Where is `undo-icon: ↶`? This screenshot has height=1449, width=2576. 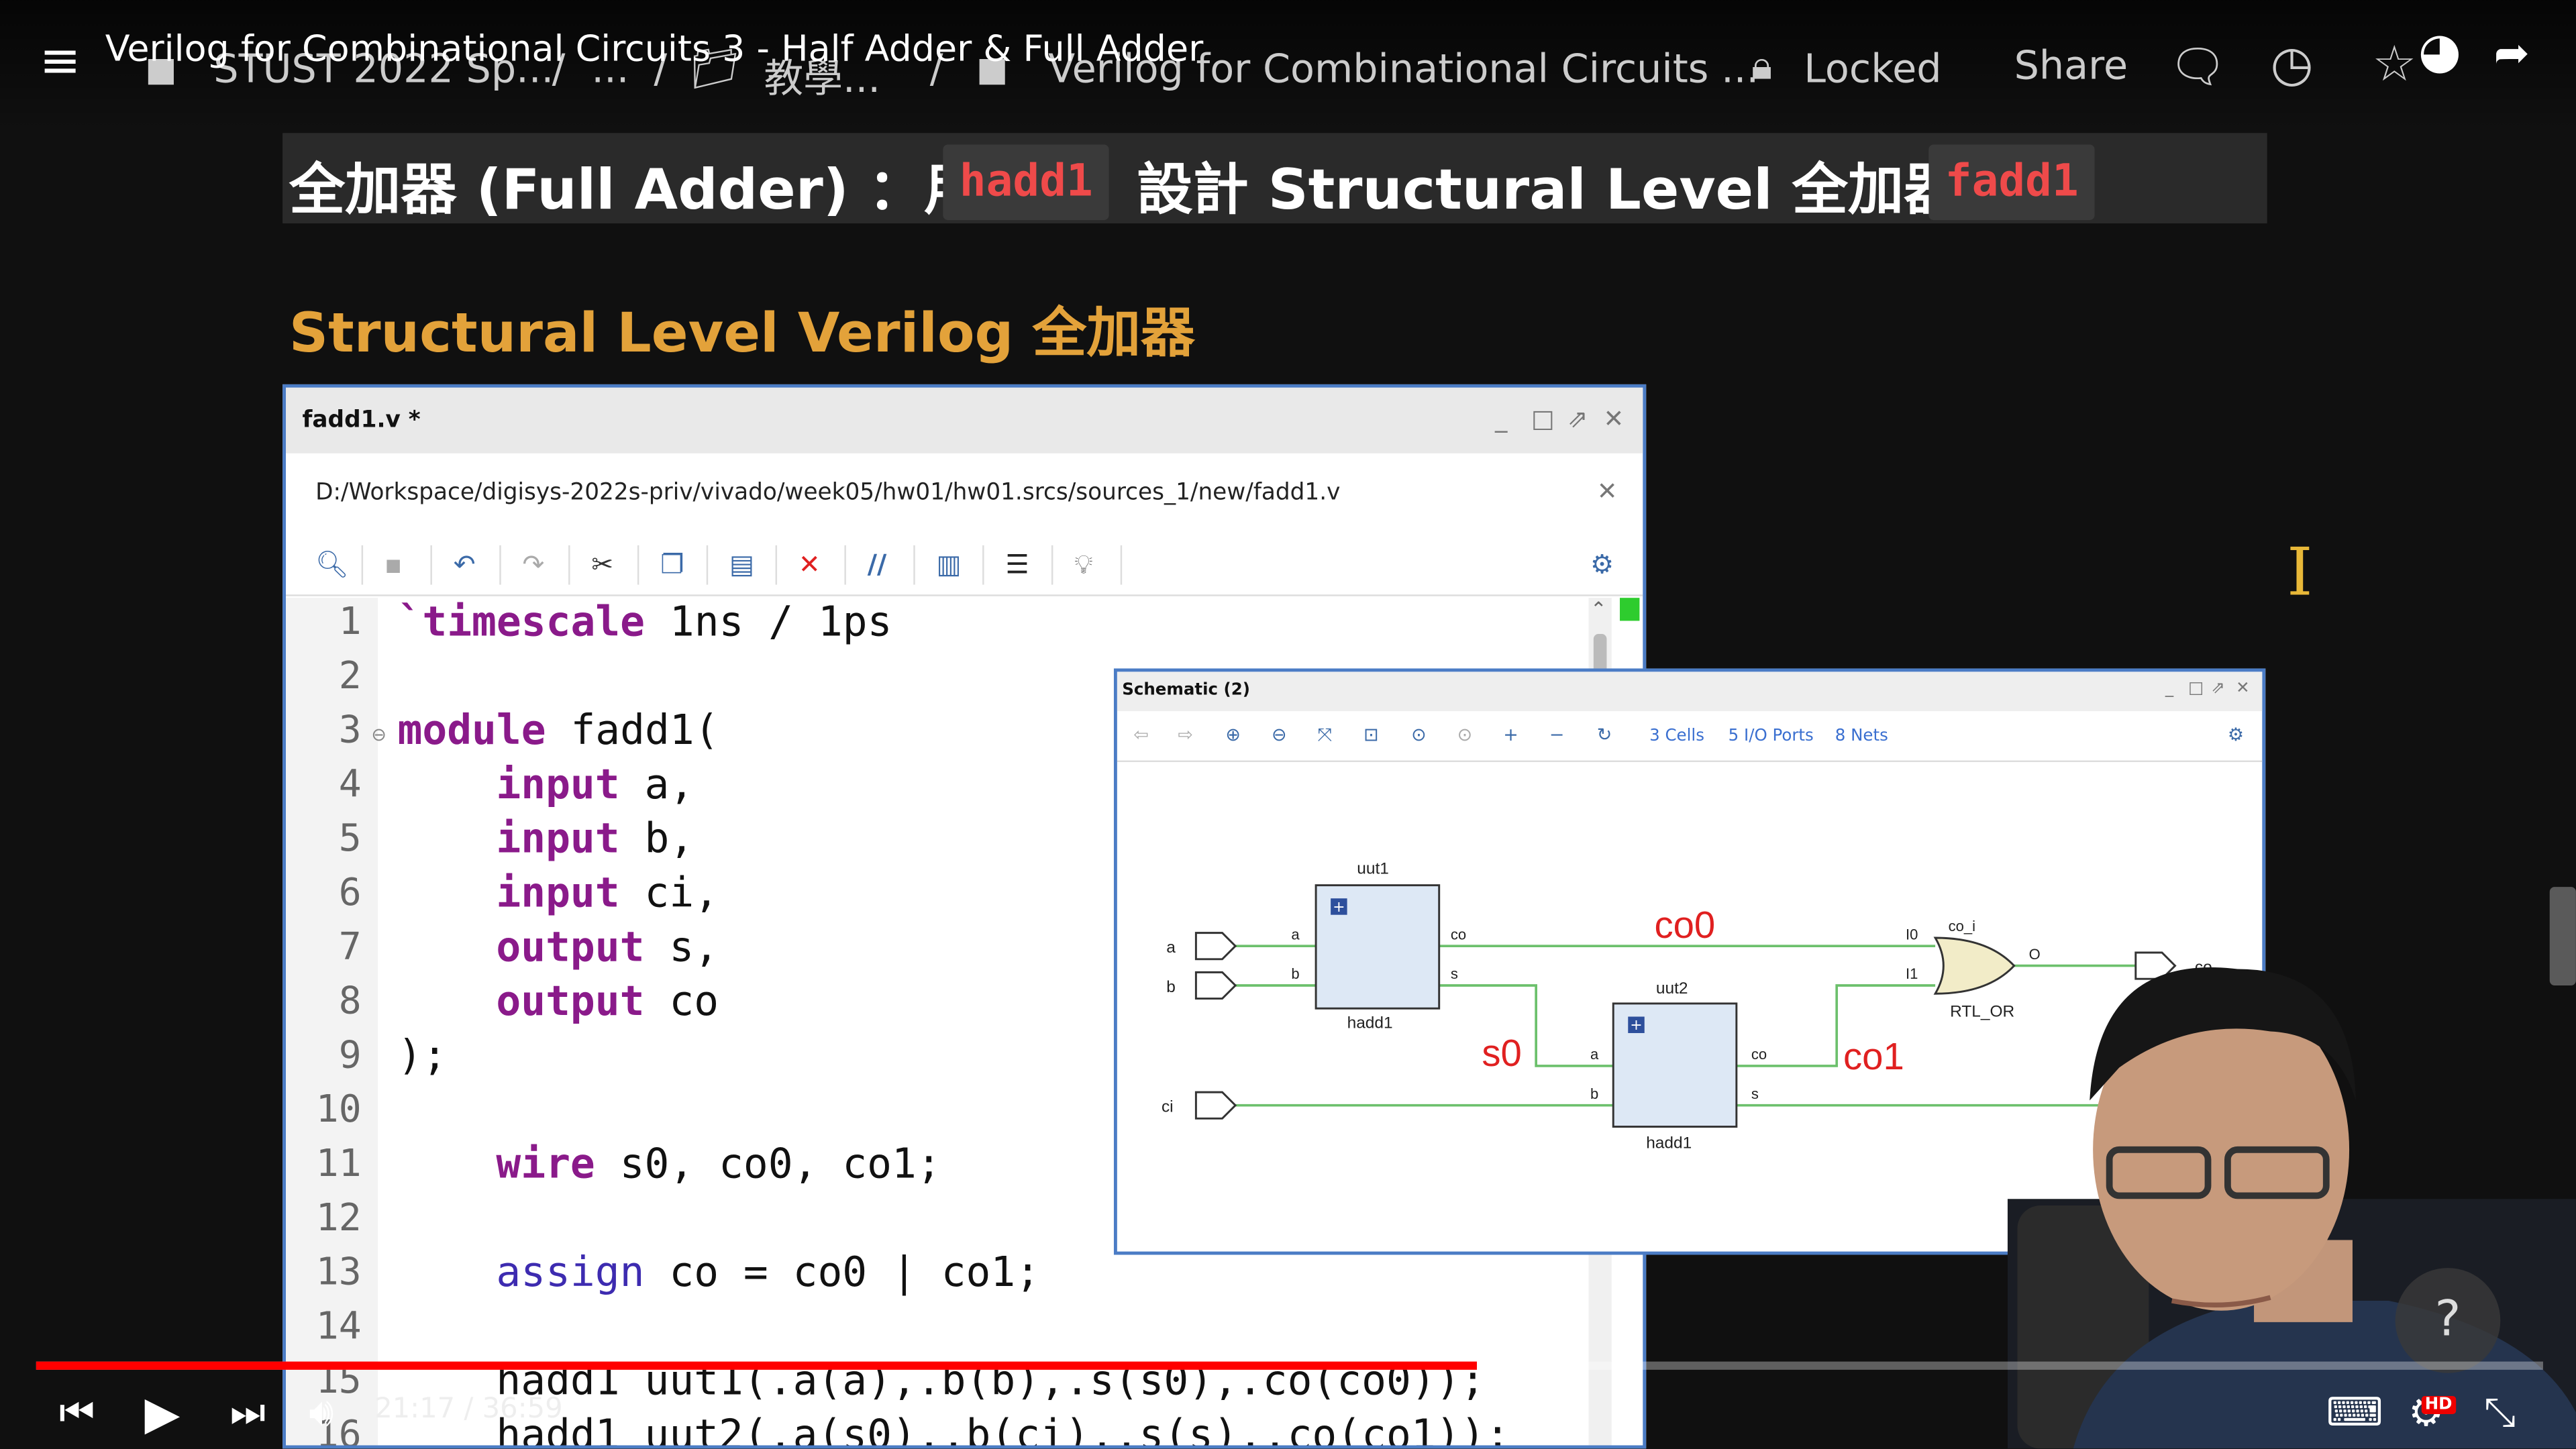
undo-icon: ↶ is located at coordinates (465, 564).